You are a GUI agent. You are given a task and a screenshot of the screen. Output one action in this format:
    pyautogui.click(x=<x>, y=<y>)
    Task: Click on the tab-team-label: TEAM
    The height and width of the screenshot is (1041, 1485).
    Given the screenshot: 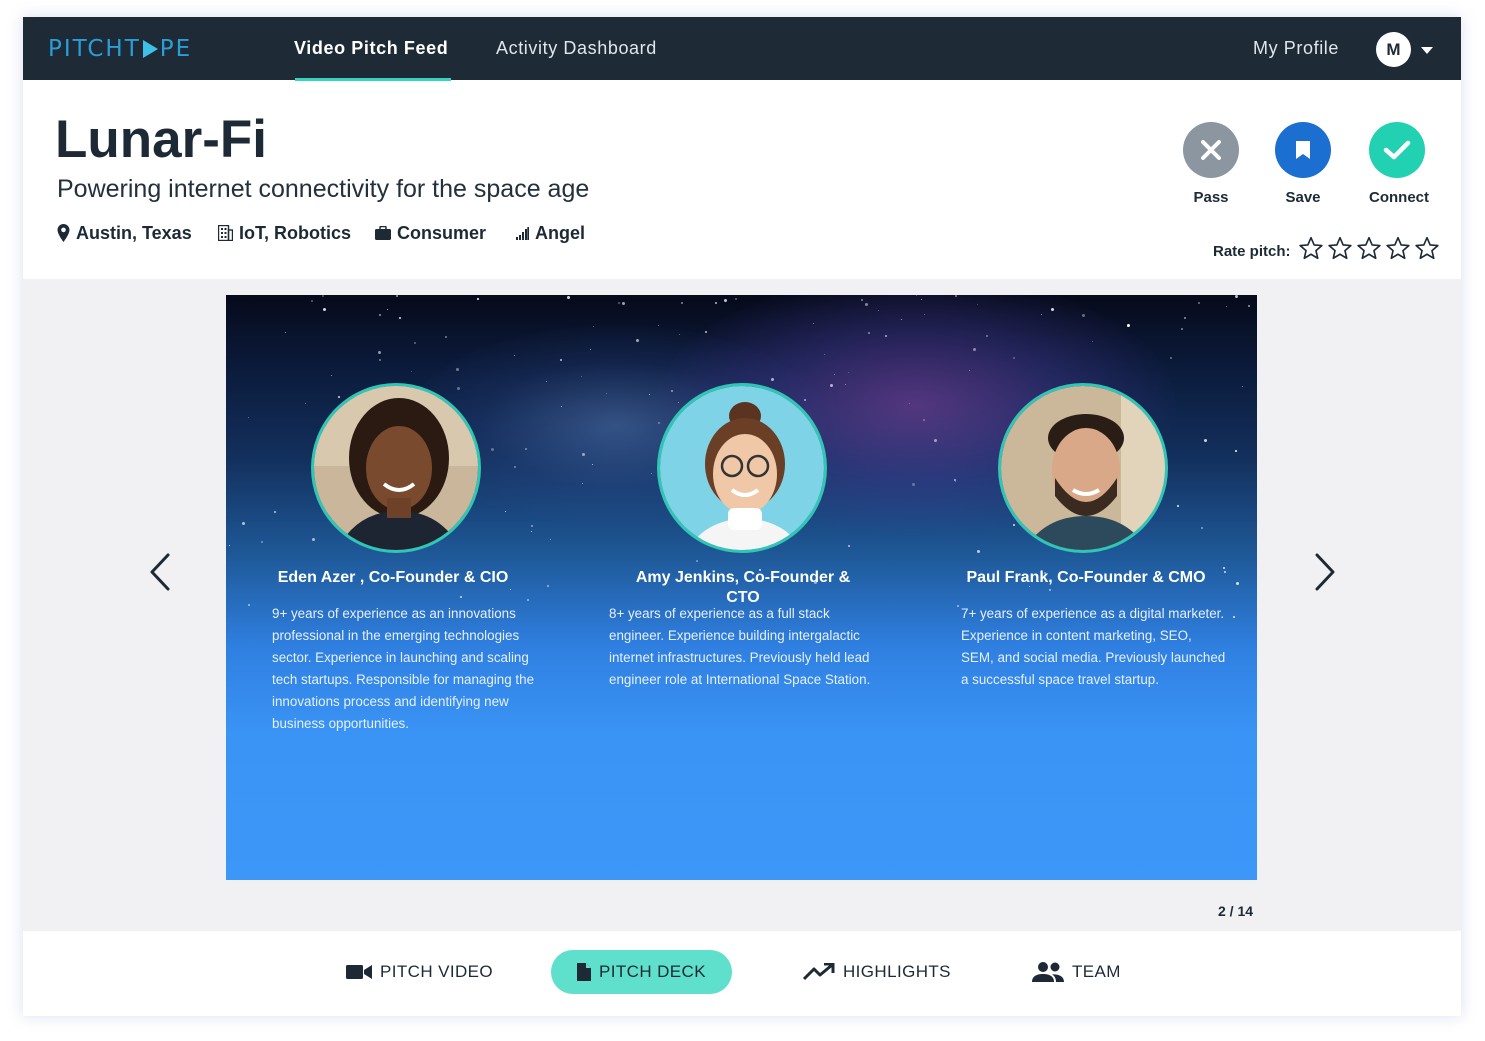 What is the action you would take?
    pyautogui.click(x=1096, y=971)
    